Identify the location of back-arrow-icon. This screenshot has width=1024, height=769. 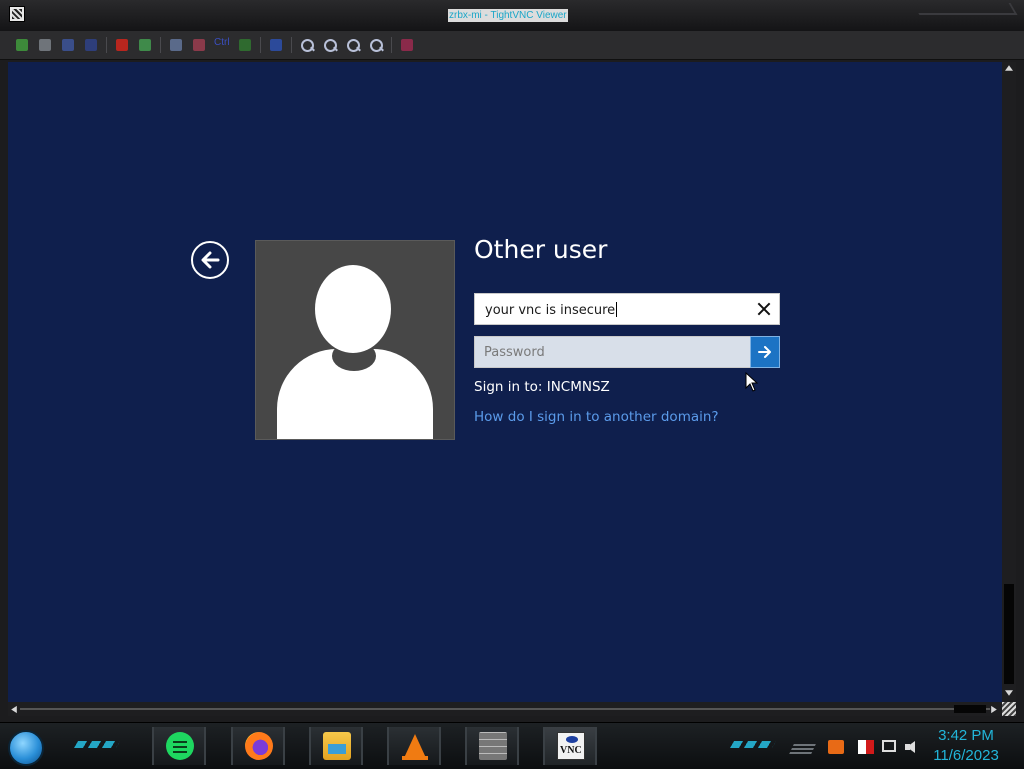
(210, 260).